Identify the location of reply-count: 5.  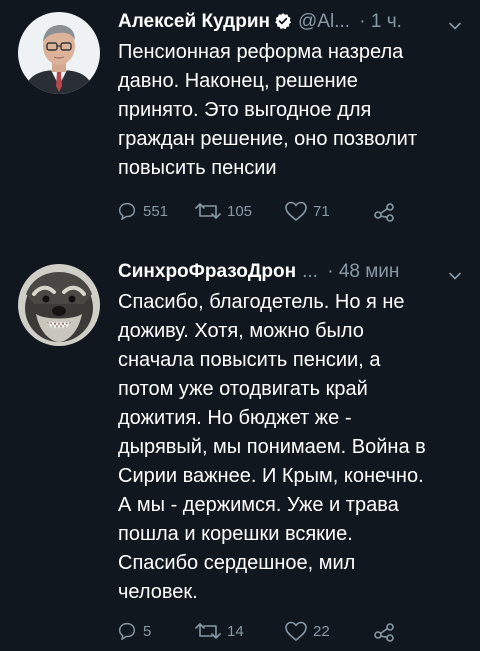
(147, 631).